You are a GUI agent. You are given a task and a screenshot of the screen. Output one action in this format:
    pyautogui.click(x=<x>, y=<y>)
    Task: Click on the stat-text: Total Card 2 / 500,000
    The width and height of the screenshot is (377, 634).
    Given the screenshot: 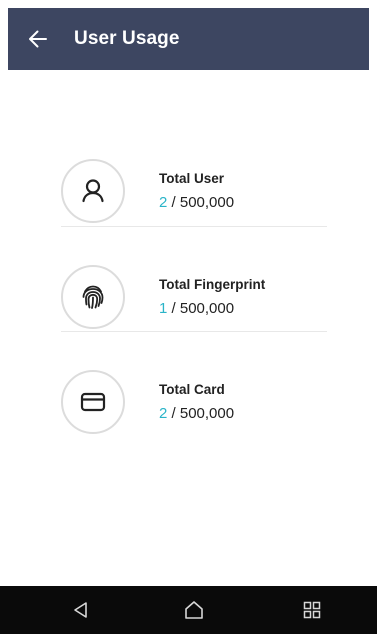 What is the action you would take?
    pyautogui.click(x=196, y=402)
    